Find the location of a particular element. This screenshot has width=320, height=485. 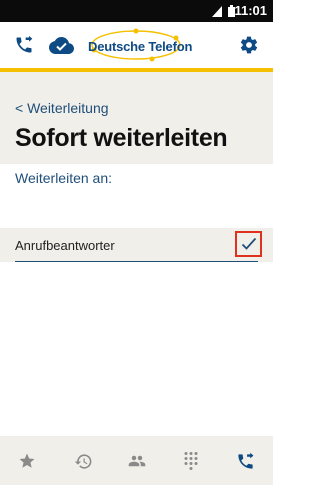

star-icon is located at coordinates (27, 460).